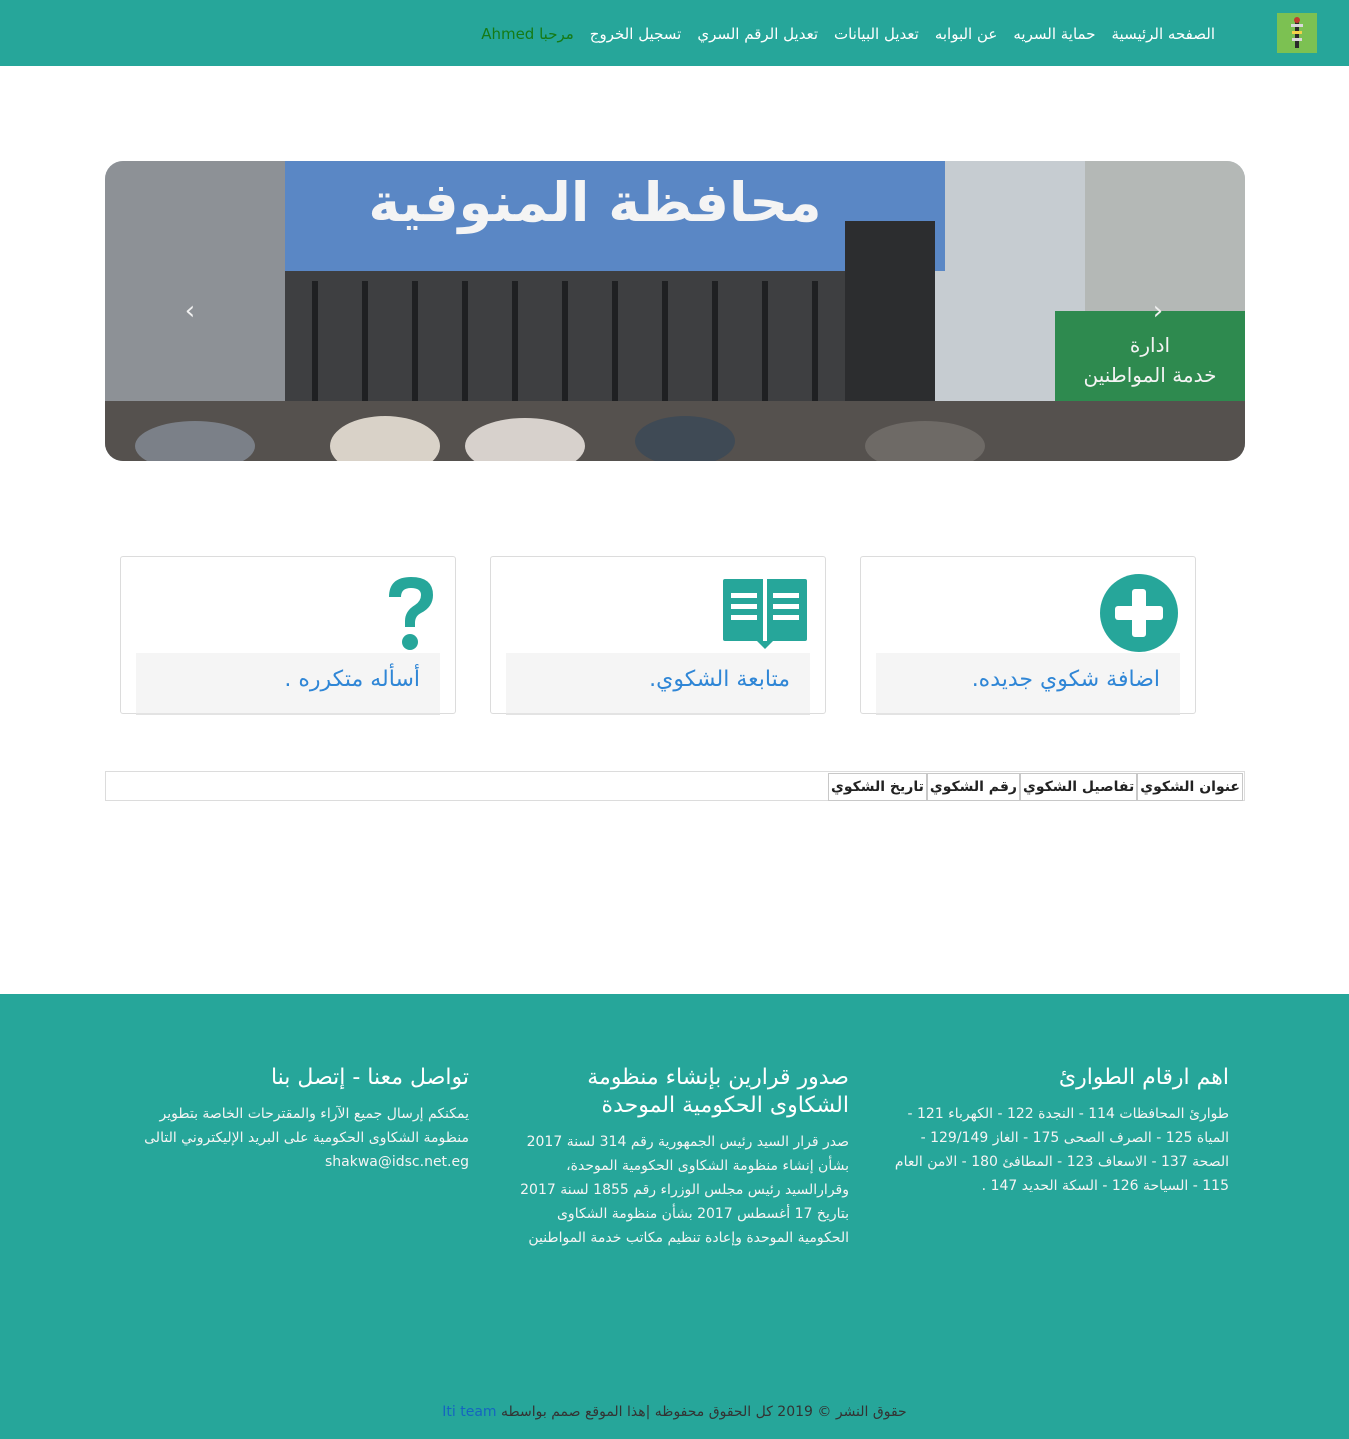 This screenshot has width=1349, height=1439. Describe the element at coordinates (1079, 787) in the screenshot. I see `th-complaint-details: تفاصيل الشكوي` at that location.